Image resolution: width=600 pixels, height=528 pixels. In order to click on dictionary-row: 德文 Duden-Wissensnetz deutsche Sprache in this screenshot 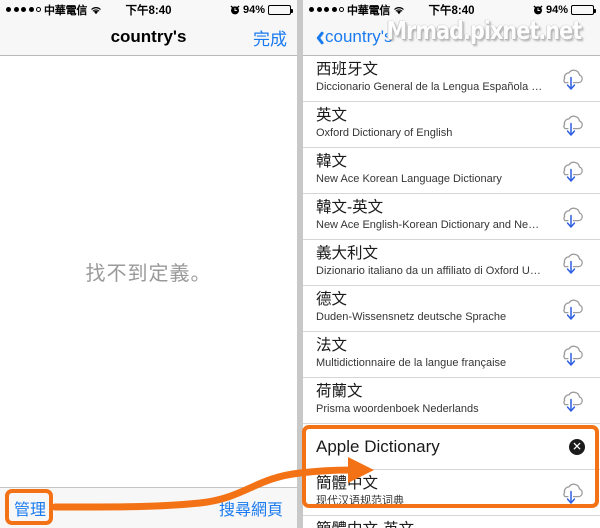, I will do `click(451, 309)`.